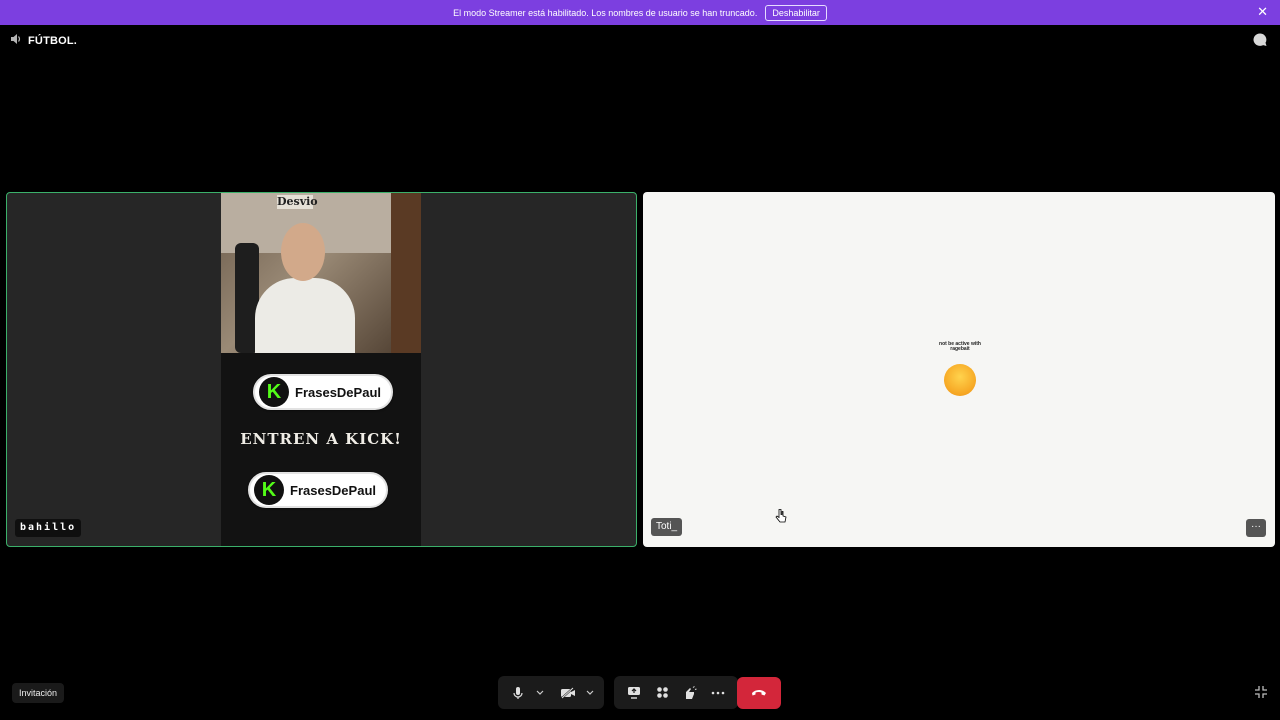 This screenshot has width=1280, height=720. Describe the element at coordinates (634, 693) in the screenshot. I see `screen-share-icon` at that location.